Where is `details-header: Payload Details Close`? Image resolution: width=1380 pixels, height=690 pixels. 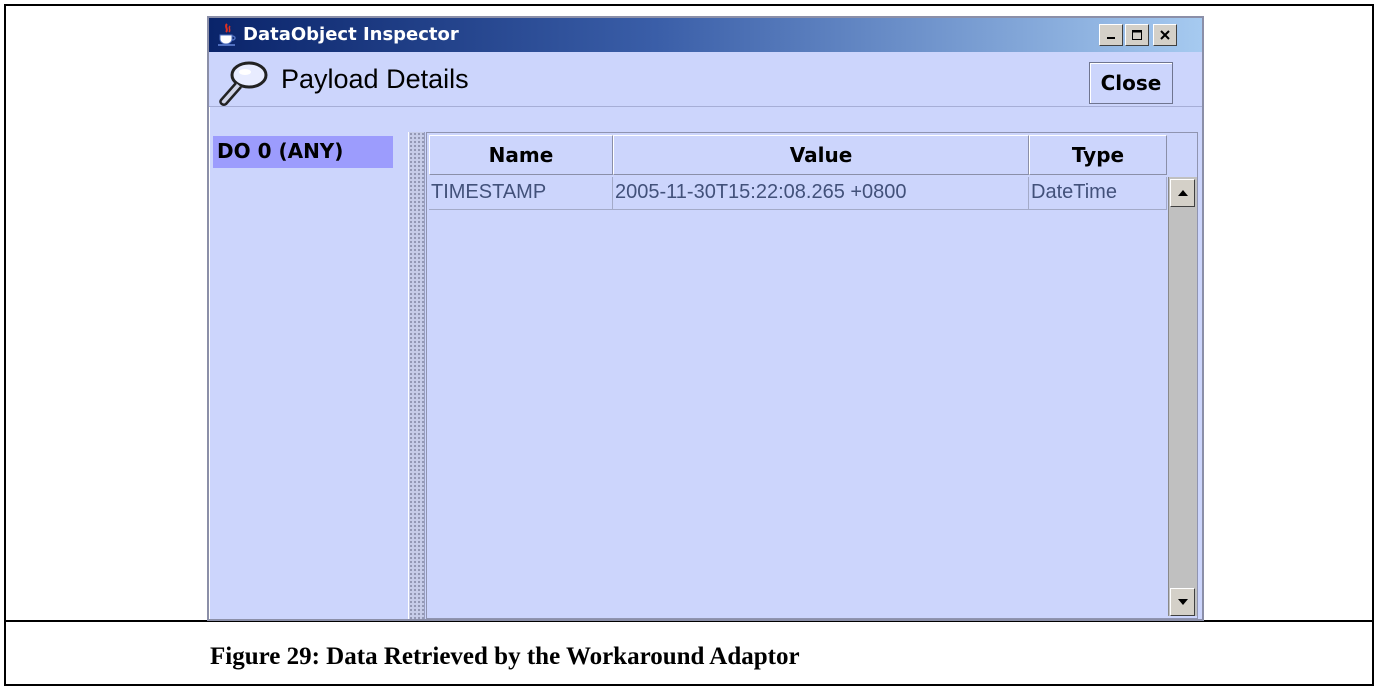 details-header: Payload Details Close is located at coordinates (705, 79).